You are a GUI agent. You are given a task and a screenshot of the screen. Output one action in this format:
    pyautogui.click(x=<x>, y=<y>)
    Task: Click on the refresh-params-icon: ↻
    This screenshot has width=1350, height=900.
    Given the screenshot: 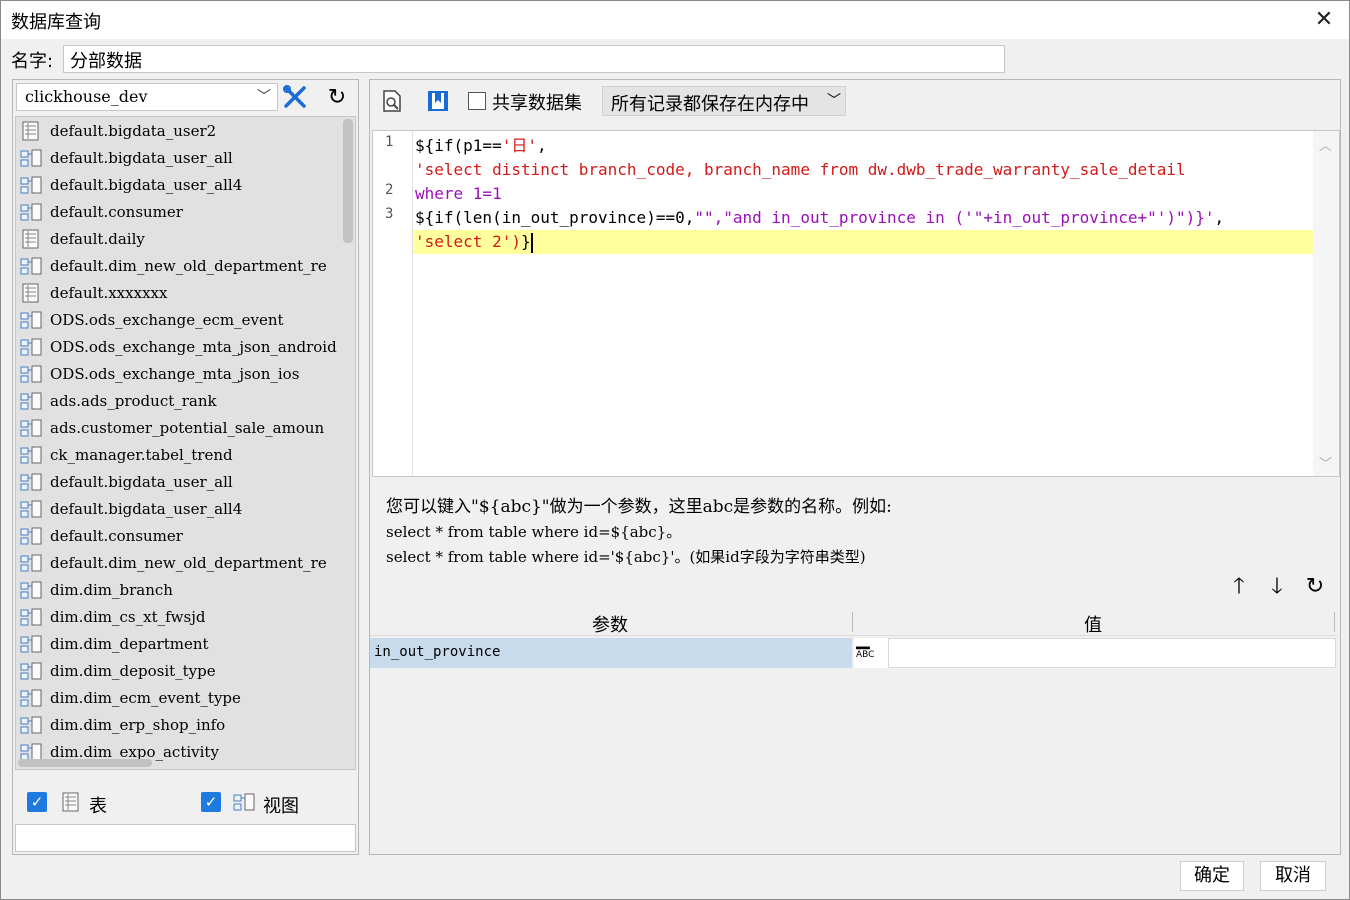 What is the action you would take?
    pyautogui.click(x=1315, y=587)
    